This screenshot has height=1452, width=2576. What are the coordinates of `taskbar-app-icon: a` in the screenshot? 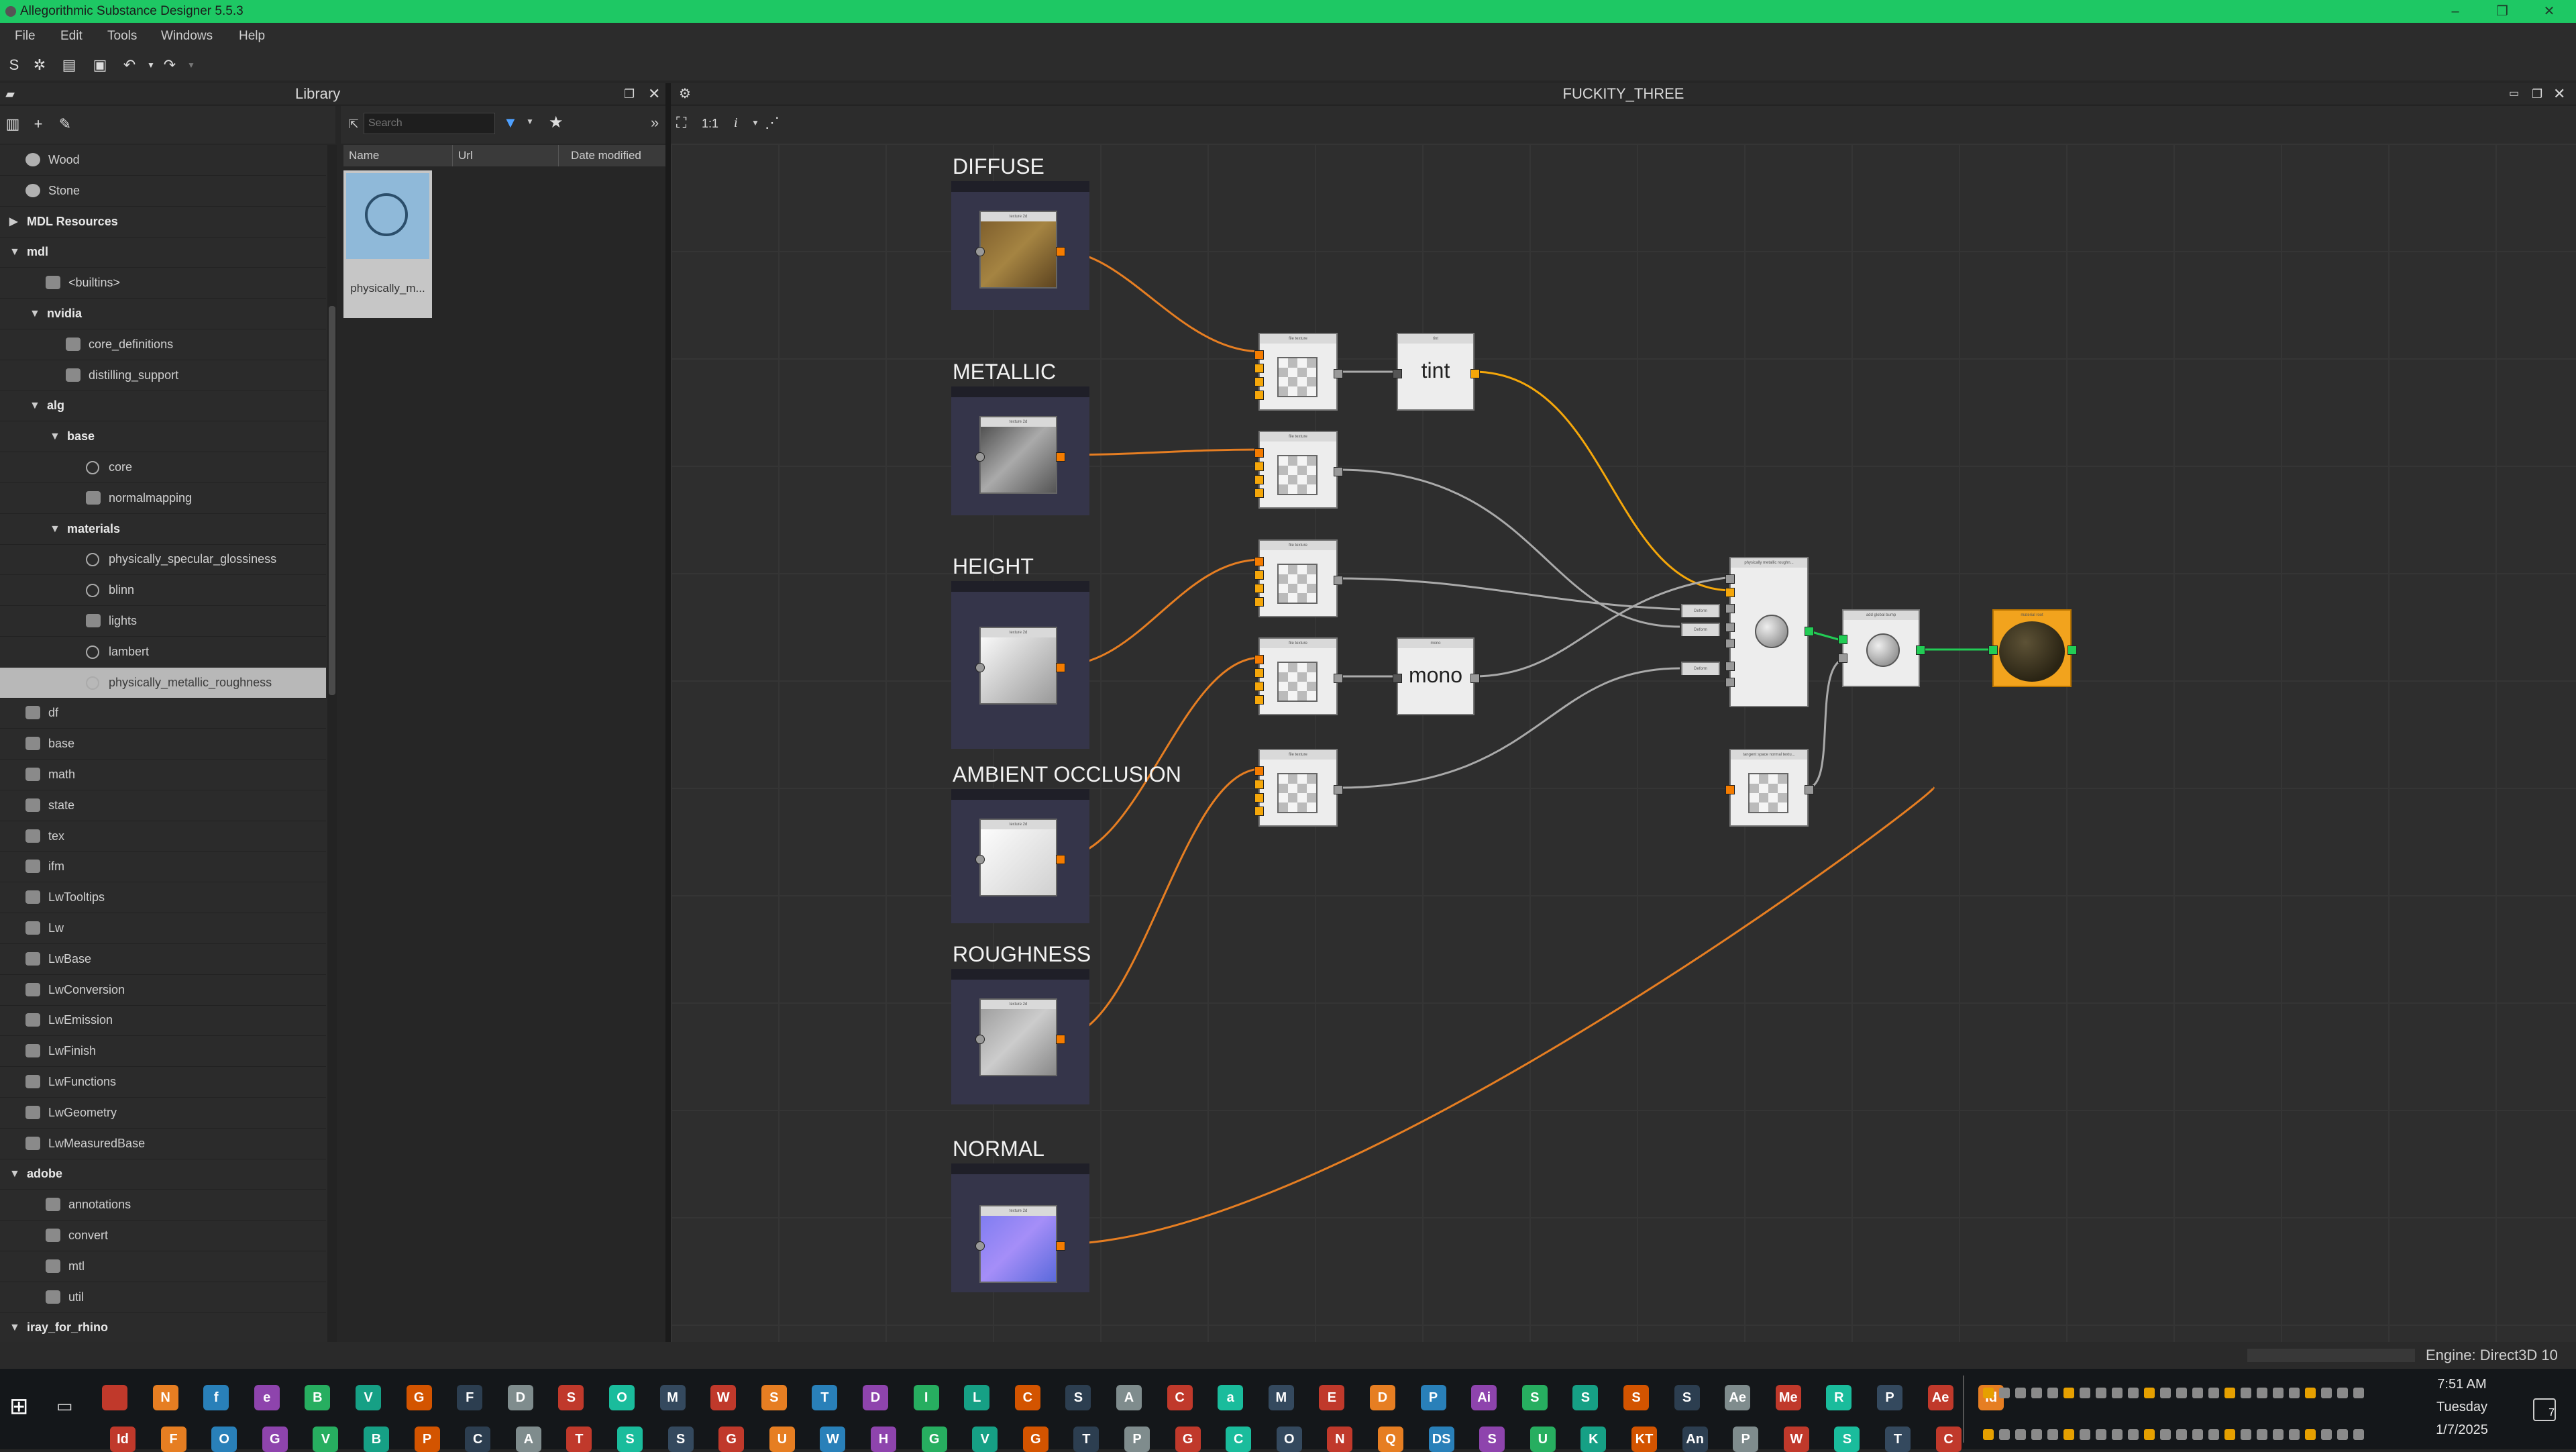 It's located at (1231, 1397).